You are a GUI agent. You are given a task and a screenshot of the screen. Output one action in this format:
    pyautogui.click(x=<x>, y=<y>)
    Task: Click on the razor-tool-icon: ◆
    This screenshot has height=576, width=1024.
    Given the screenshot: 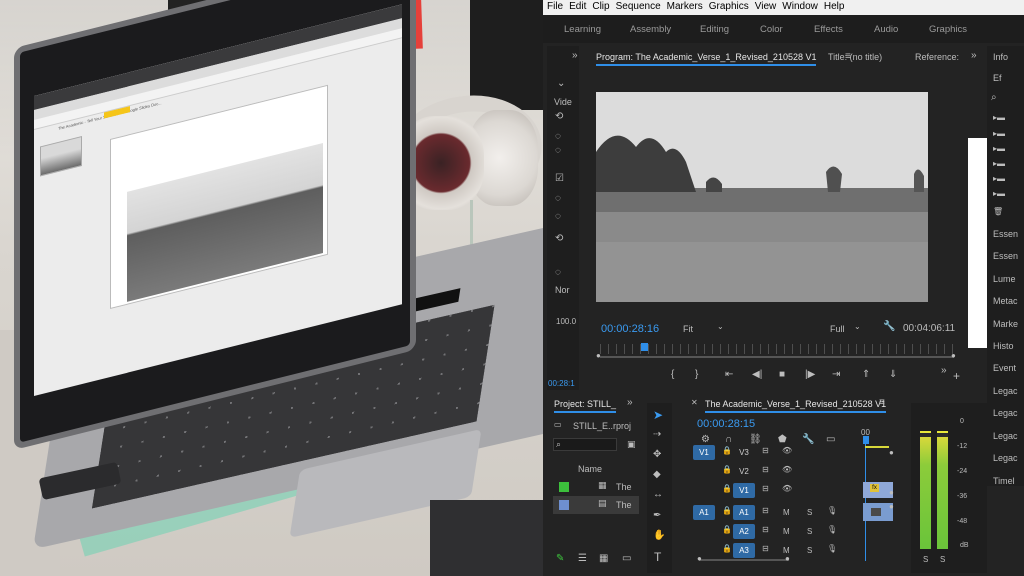 What is the action you would take?
    pyautogui.click(x=657, y=475)
    